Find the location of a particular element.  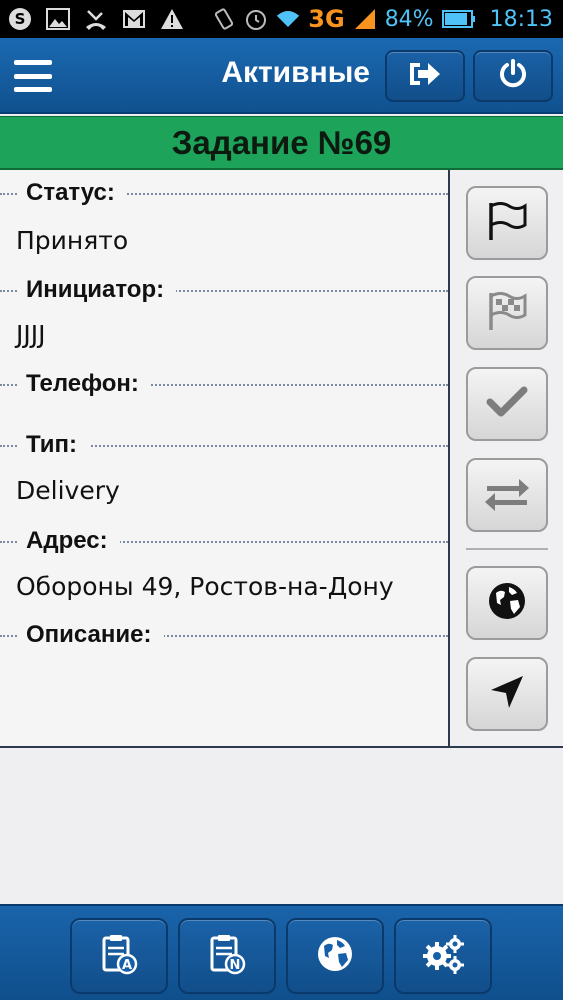

content-divider is located at coordinates (281, 747).